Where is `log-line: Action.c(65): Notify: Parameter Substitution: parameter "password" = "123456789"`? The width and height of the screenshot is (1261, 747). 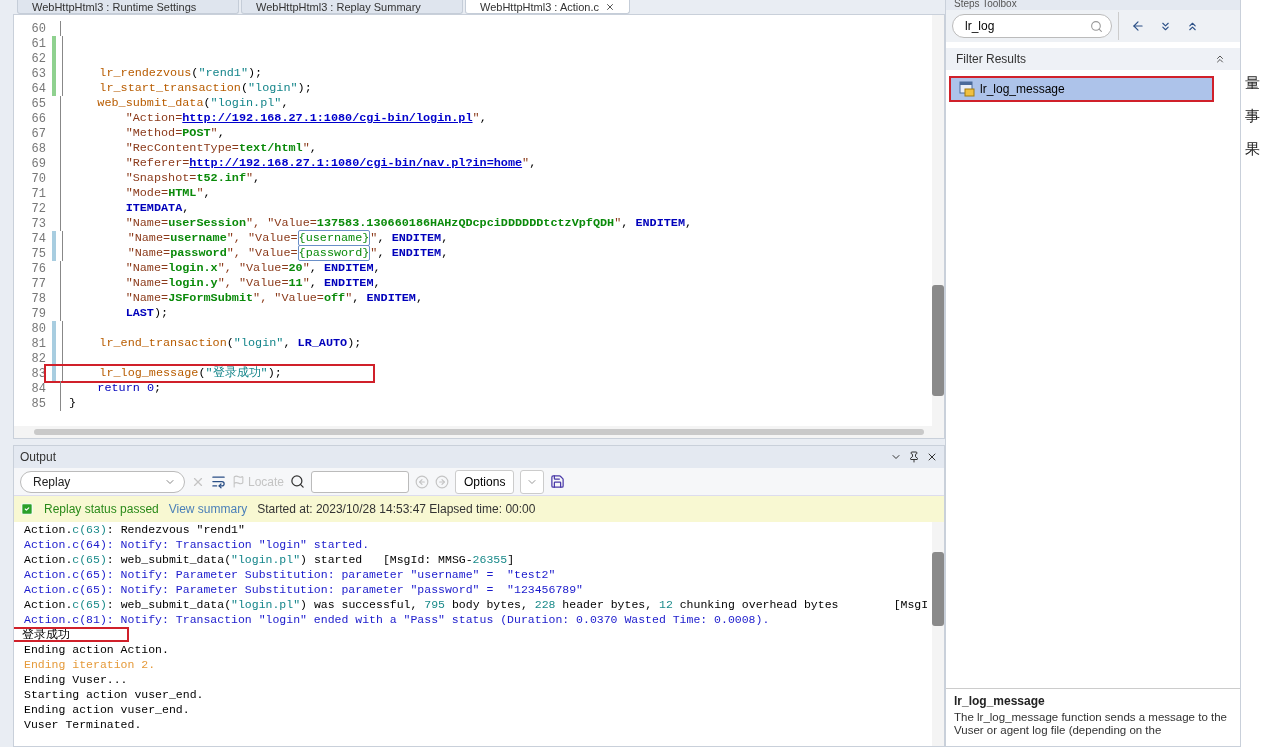
log-line: Action.c(65): Notify: Parameter Substitution: parameter "password" = "123456789" is located at coordinates (303, 589).